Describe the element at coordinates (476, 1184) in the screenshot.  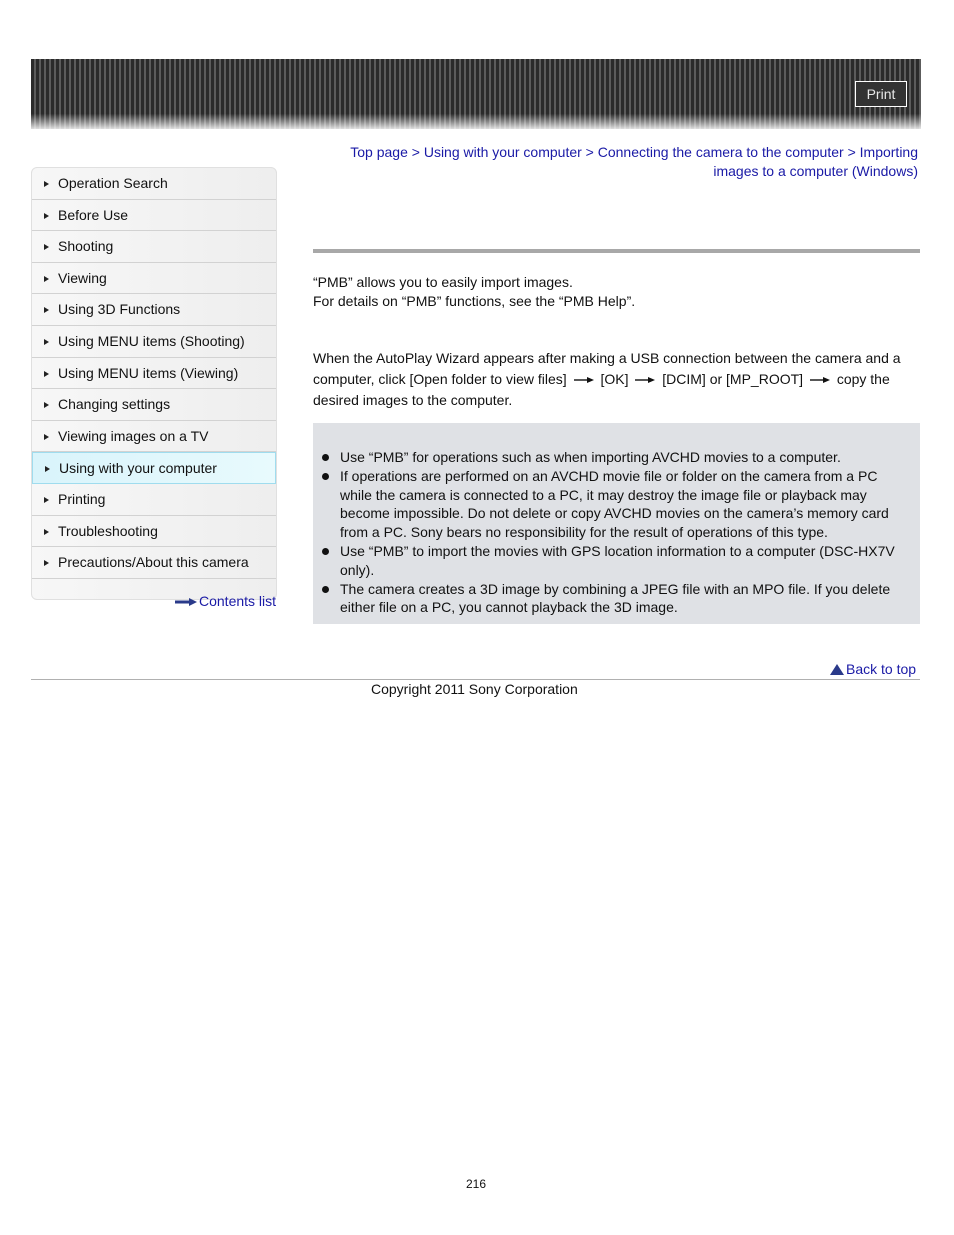
I see `page-number: 216` at that location.